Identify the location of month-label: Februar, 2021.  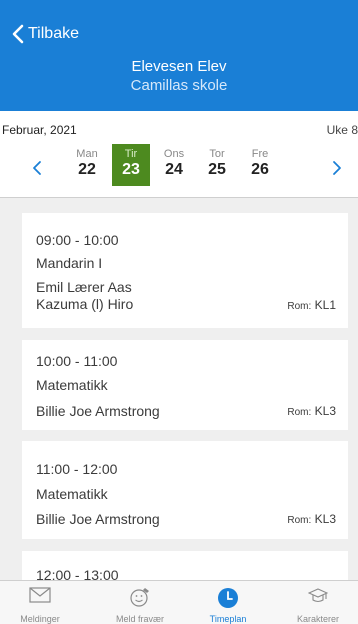
(39, 130).